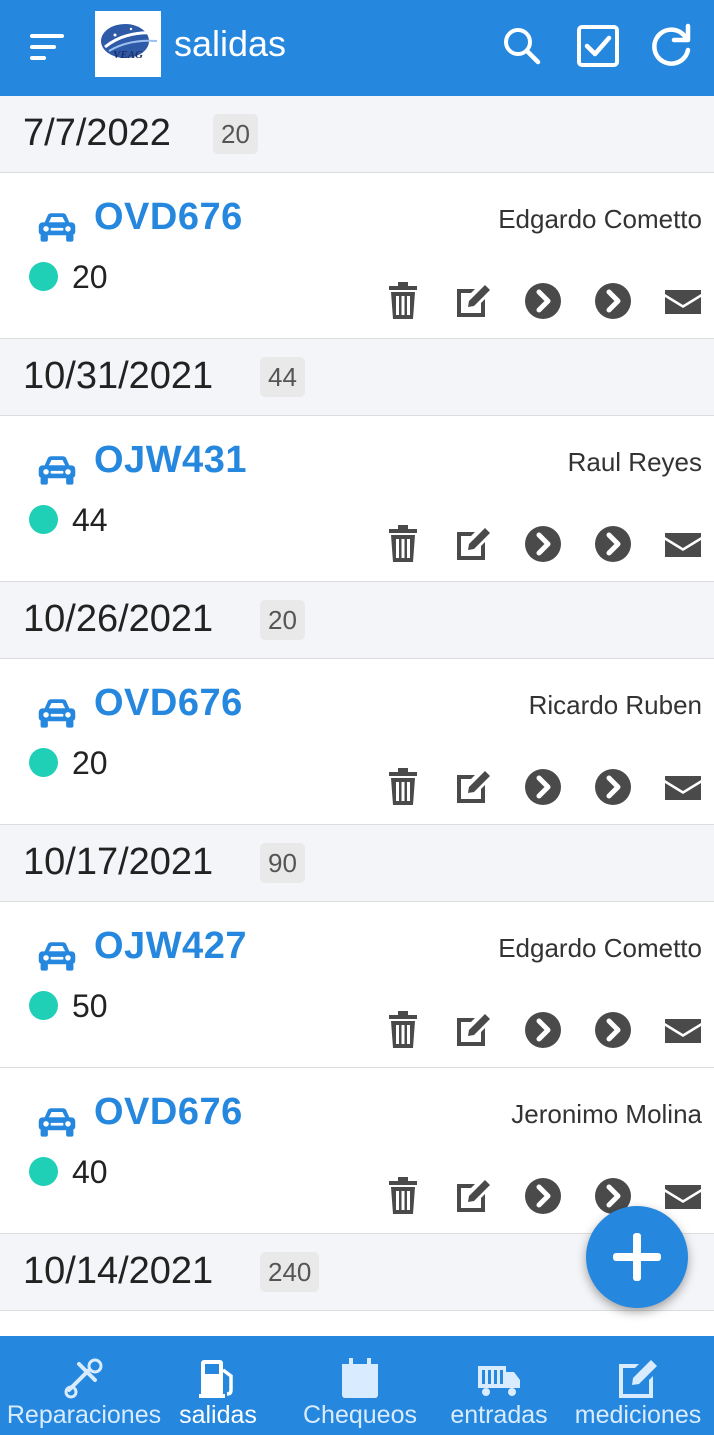  What do you see at coordinates (128, 55) in the screenshot?
I see `logo-text: VEAG` at bounding box center [128, 55].